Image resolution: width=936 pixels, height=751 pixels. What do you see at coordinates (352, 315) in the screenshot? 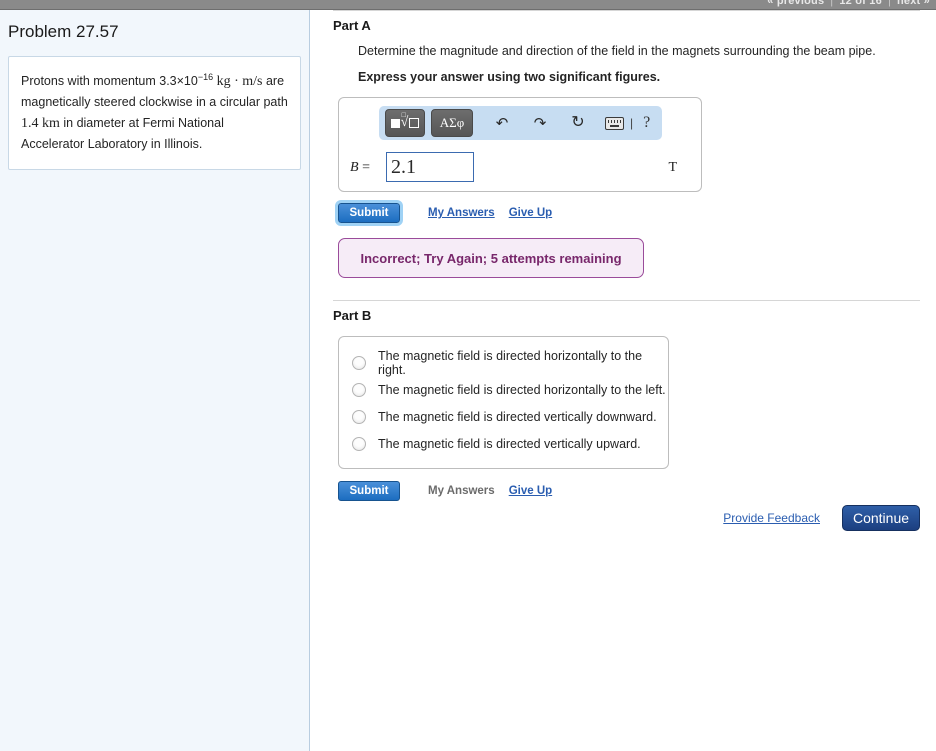
I see `part-b-heading: Part B` at bounding box center [352, 315].